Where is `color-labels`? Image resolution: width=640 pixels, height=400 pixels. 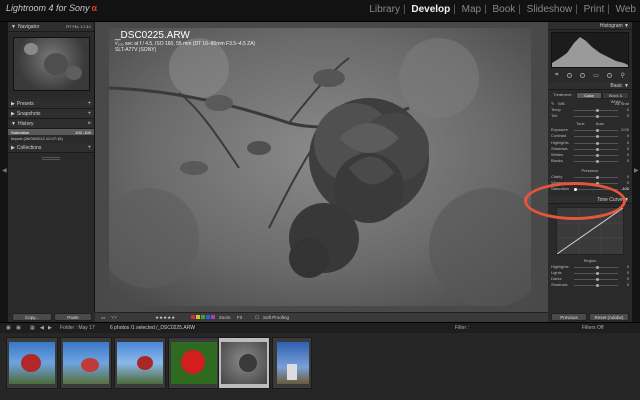 color-labels is located at coordinates (203, 317).